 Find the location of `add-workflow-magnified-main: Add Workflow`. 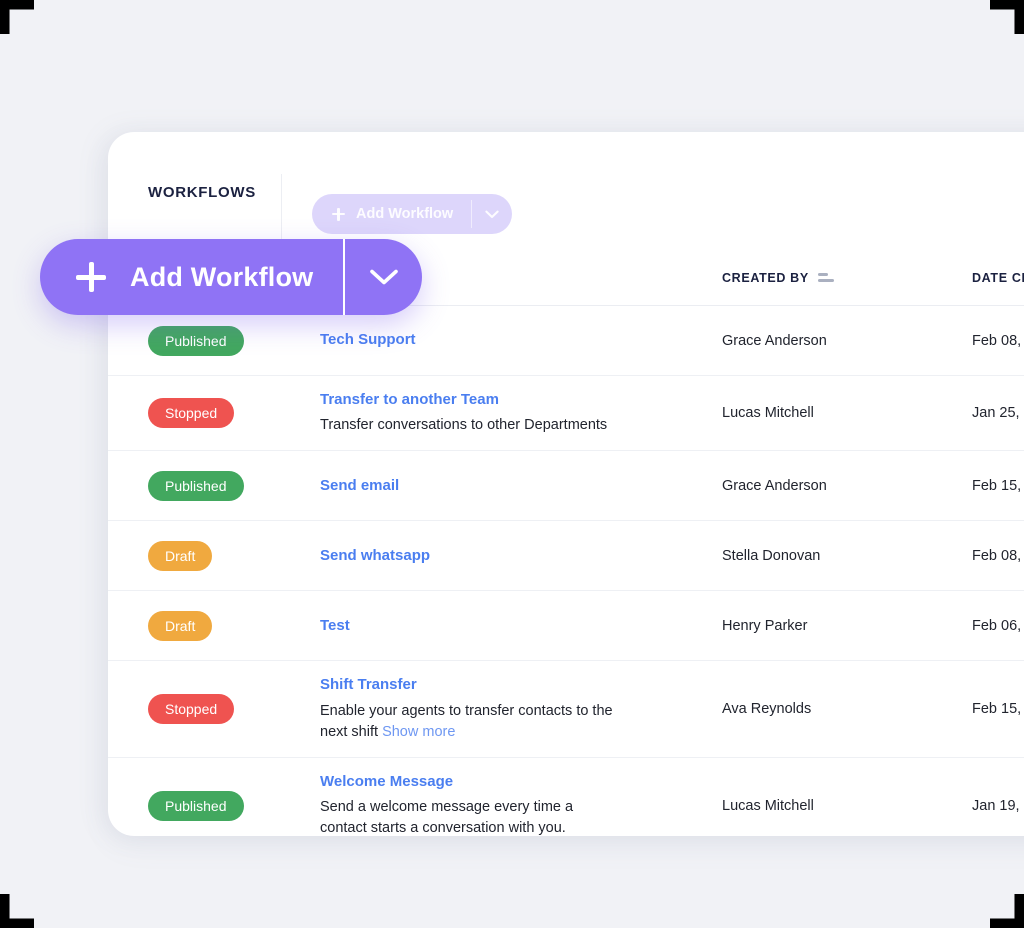

add-workflow-magnified-main: Add Workflow is located at coordinates (191, 277).